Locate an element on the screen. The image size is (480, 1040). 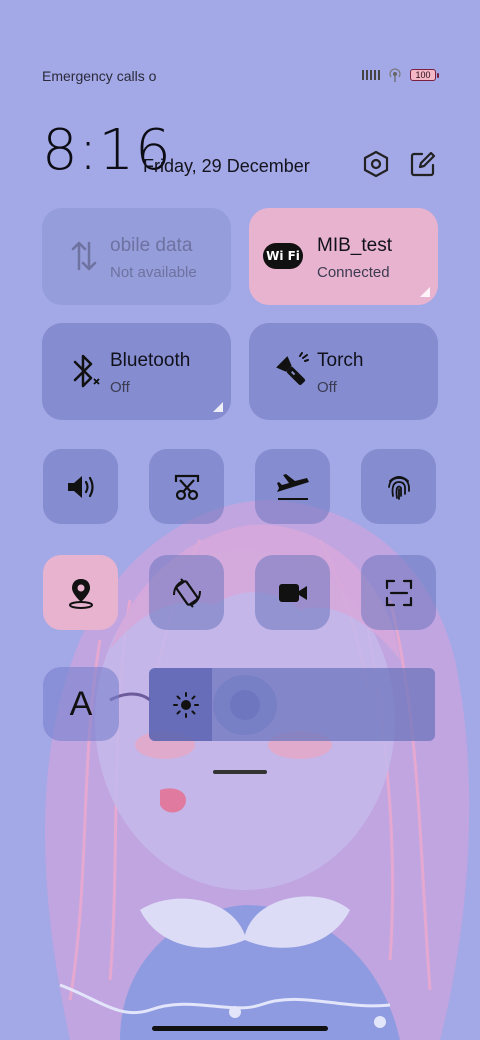
screen-record-toggle-button is located at coordinates (292, 592).